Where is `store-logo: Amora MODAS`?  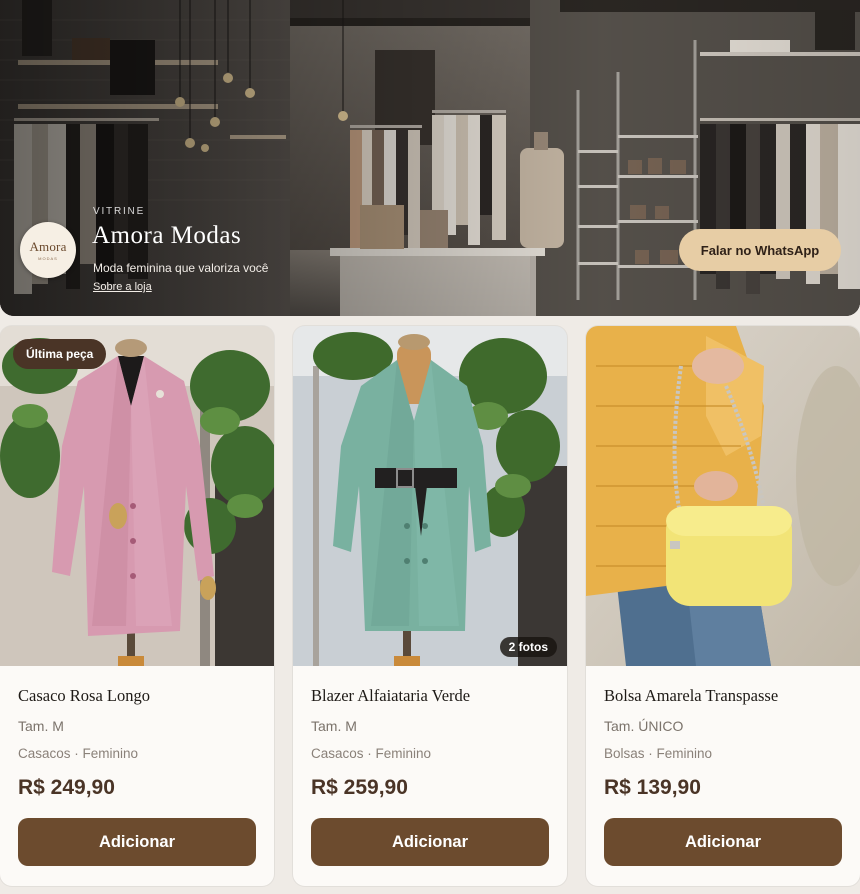 store-logo: Amora MODAS is located at coordinates (48, 250).